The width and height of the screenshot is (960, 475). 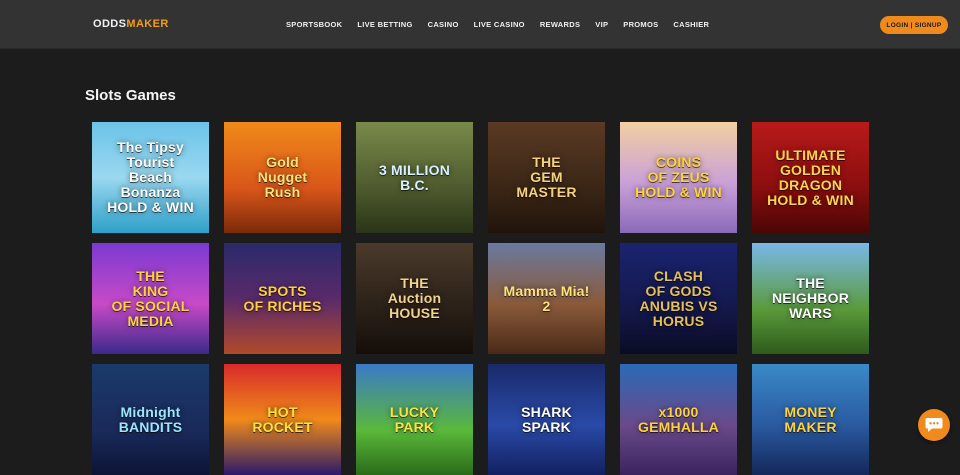 I want to click on game-tile: THE KING OF SOCIAL MEDIA, so click(x=150, y=298).